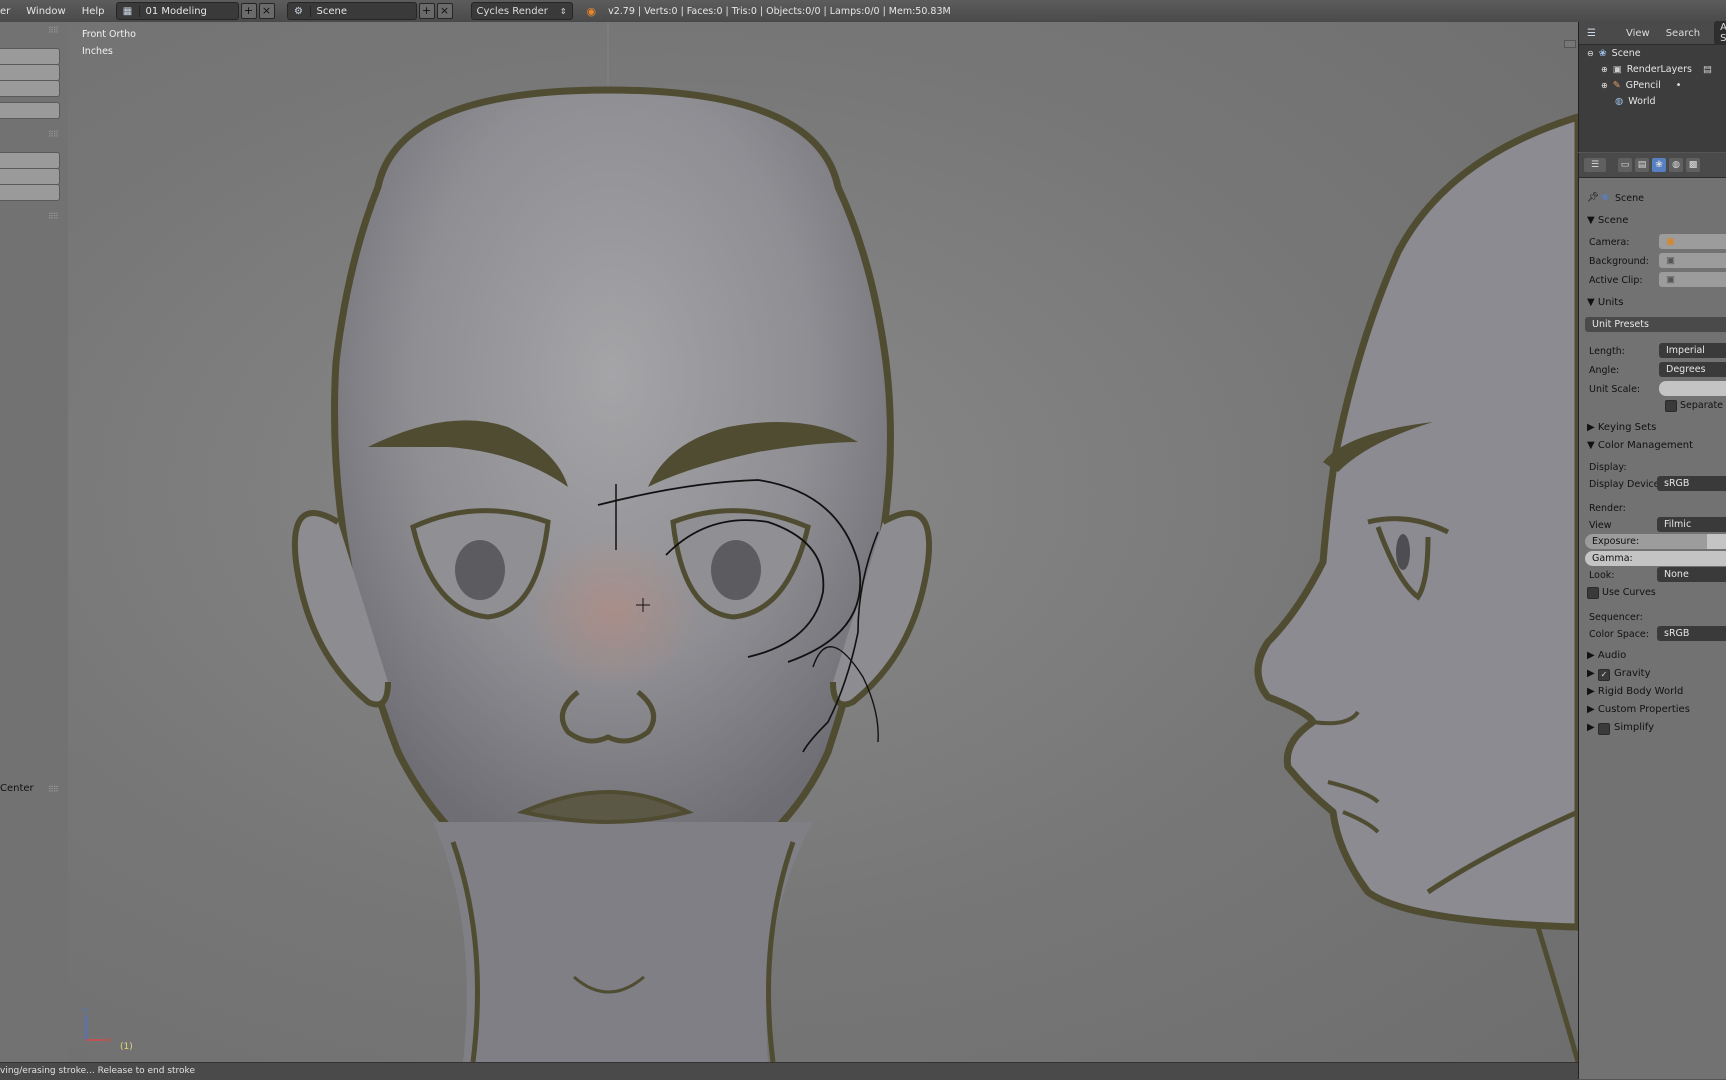 Image resolution: width=1726 pixels, height=1080 pixels. Describe the element at coordinates (1716, 541) in the screenshot. I see `exposure-slider-fill` at that location.